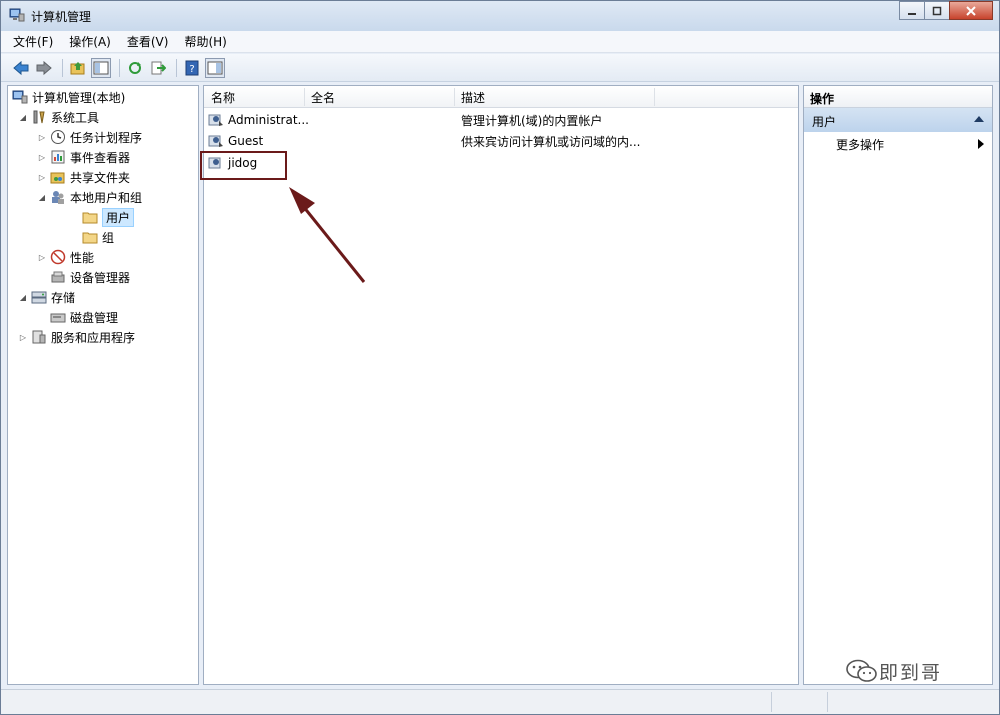 This screenshot has width=1000, height=715. Describe the element at coordinates (39, 117) in the screenshot. I see `tools-icon` at that location.